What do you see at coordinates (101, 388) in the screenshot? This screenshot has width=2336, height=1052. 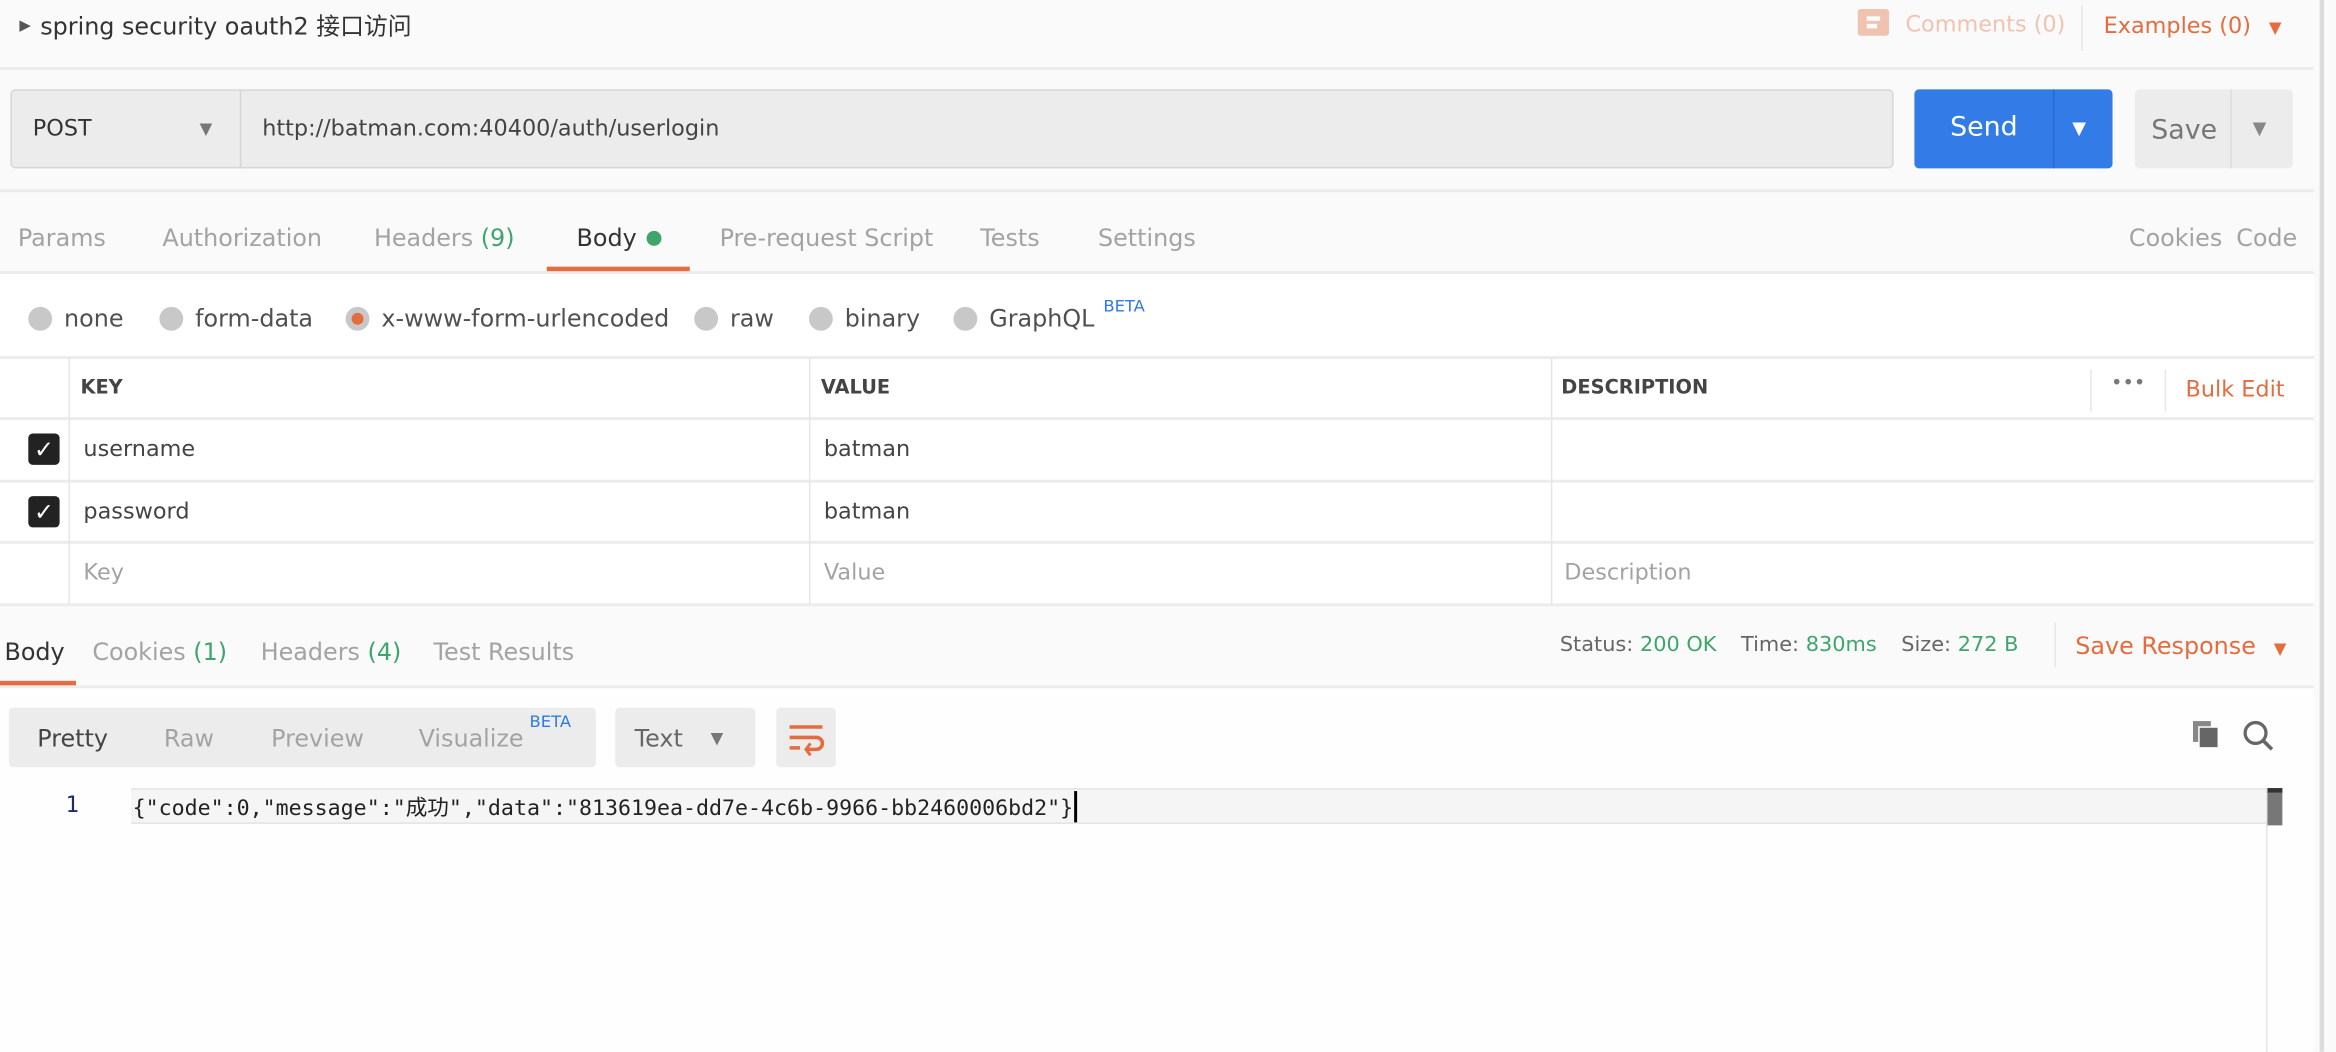 I see `column-header-key: KEY` at bounding box center [101, 388].